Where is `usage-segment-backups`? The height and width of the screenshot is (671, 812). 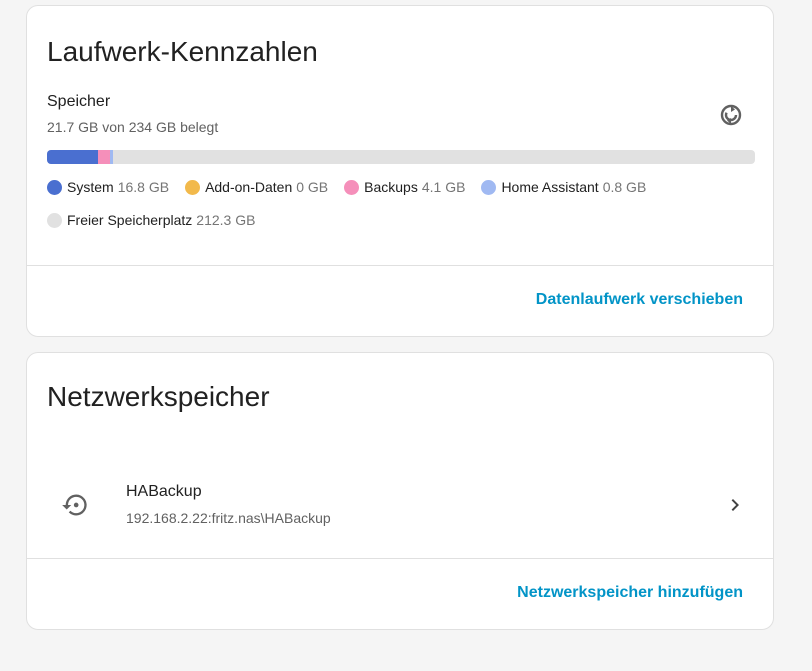
usage-segment-backups is located at coordinates (104, 157).